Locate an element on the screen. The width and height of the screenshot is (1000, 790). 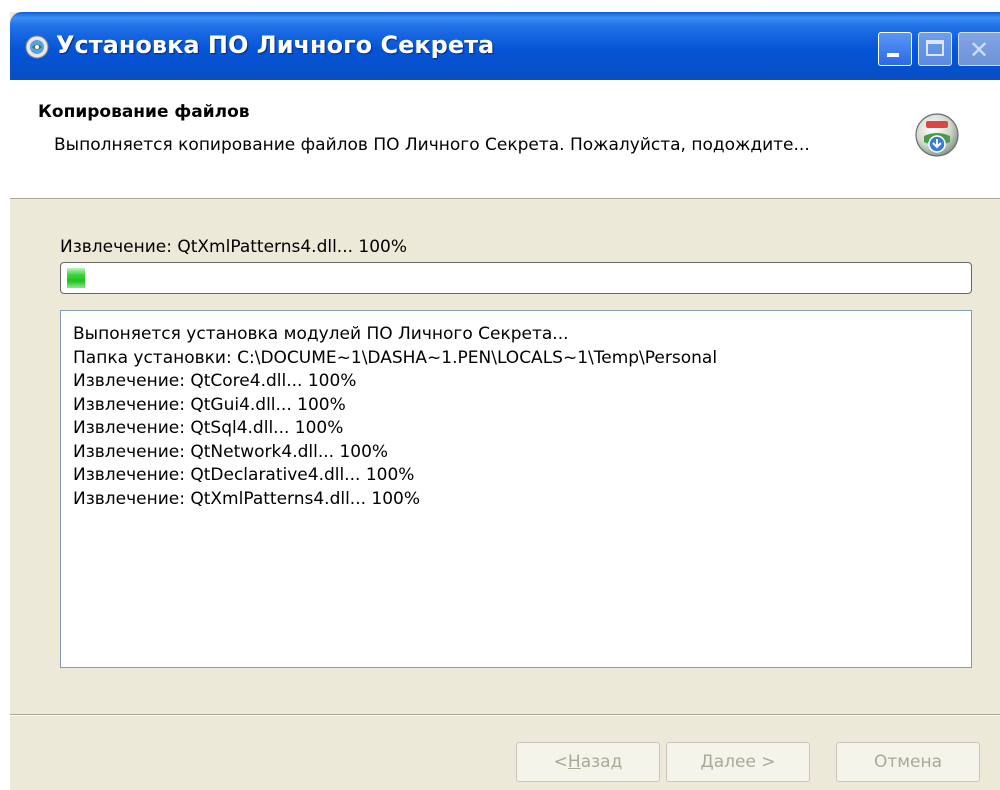
log-line: Извлечение: QtCore4.dll... 100% is located at coordinates (215, 381).